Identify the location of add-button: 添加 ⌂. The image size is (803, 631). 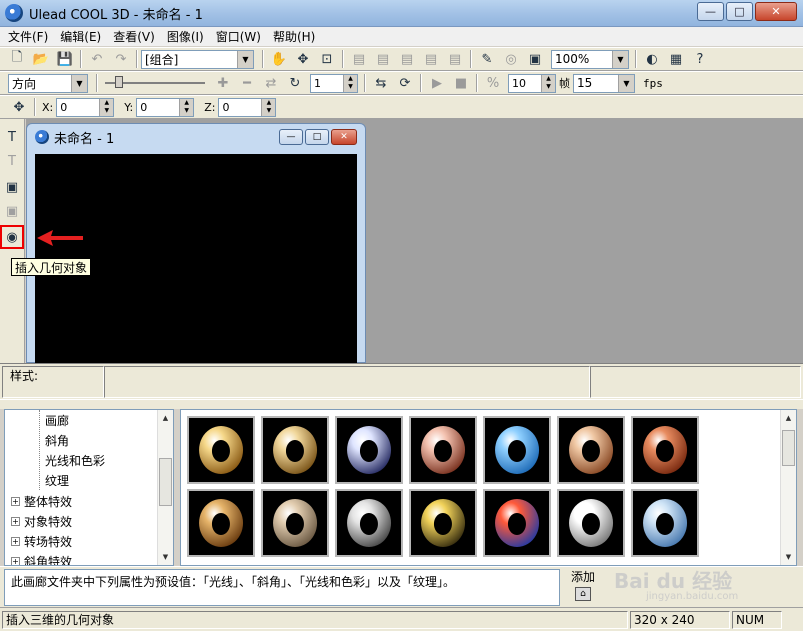
(583, 587).